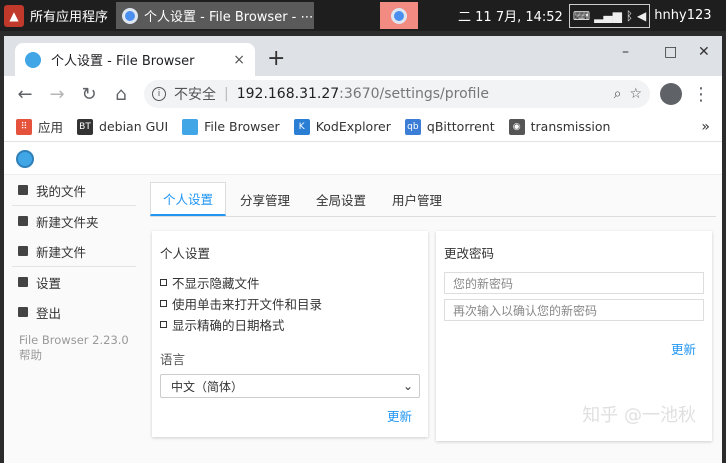  What do you see at coordinates (510, 15) in the screenshot?
I see `clock: 二 11 7月, 14:52` at bounding box center [510, 15].